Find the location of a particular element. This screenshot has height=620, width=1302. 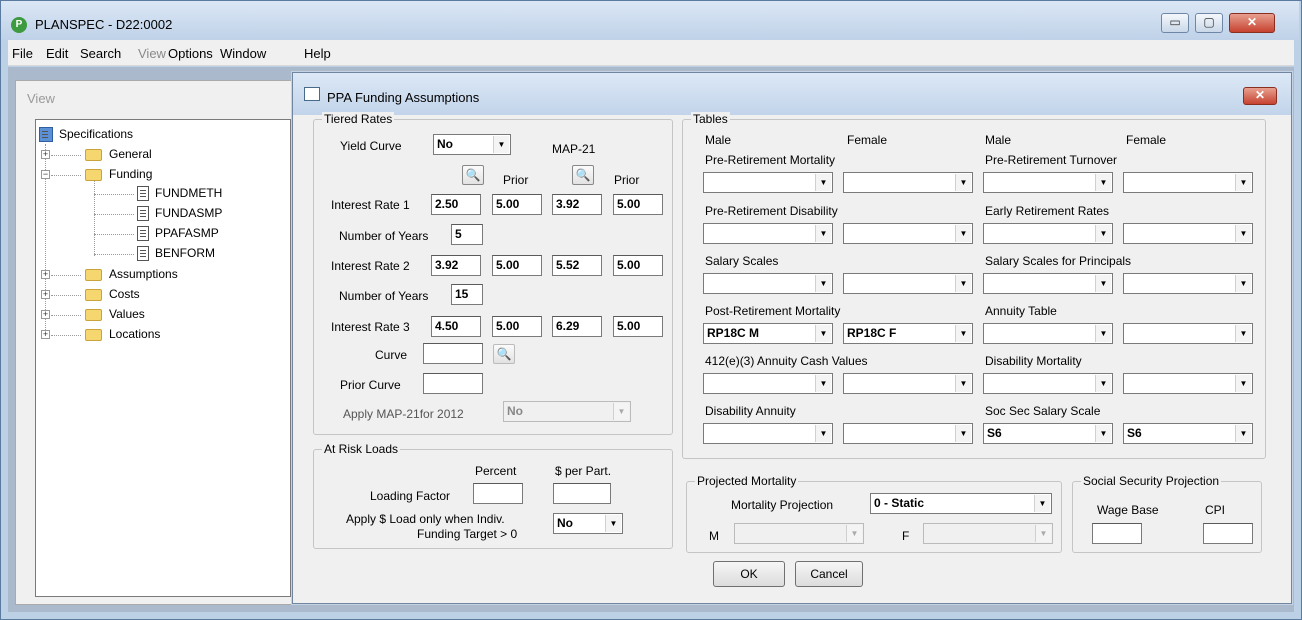

apply-load-select: No ▼ is located at coordinates (588, 523).